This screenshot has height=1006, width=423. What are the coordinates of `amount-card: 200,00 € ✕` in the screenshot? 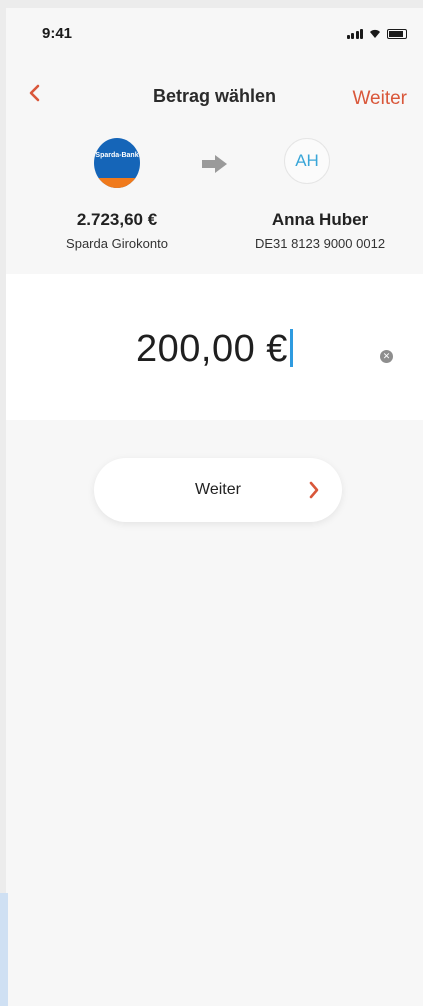 It's located at (214, 347).